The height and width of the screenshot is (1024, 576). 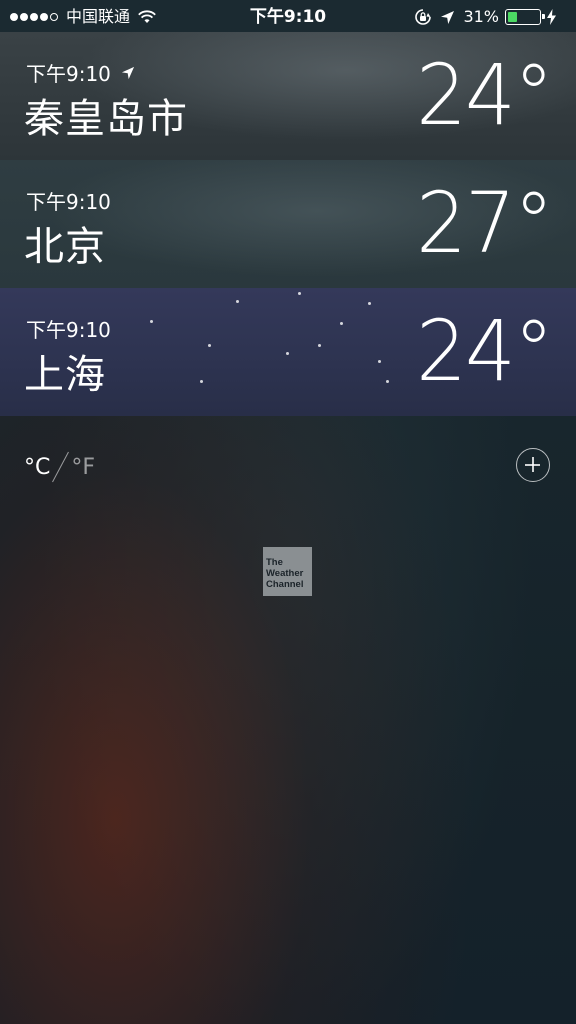 What do you see at coordinates (288, 224) in the screenshot?
I see `city-row-beijing: 下午9:10 北京 27°` at bounding box center [288, 224].